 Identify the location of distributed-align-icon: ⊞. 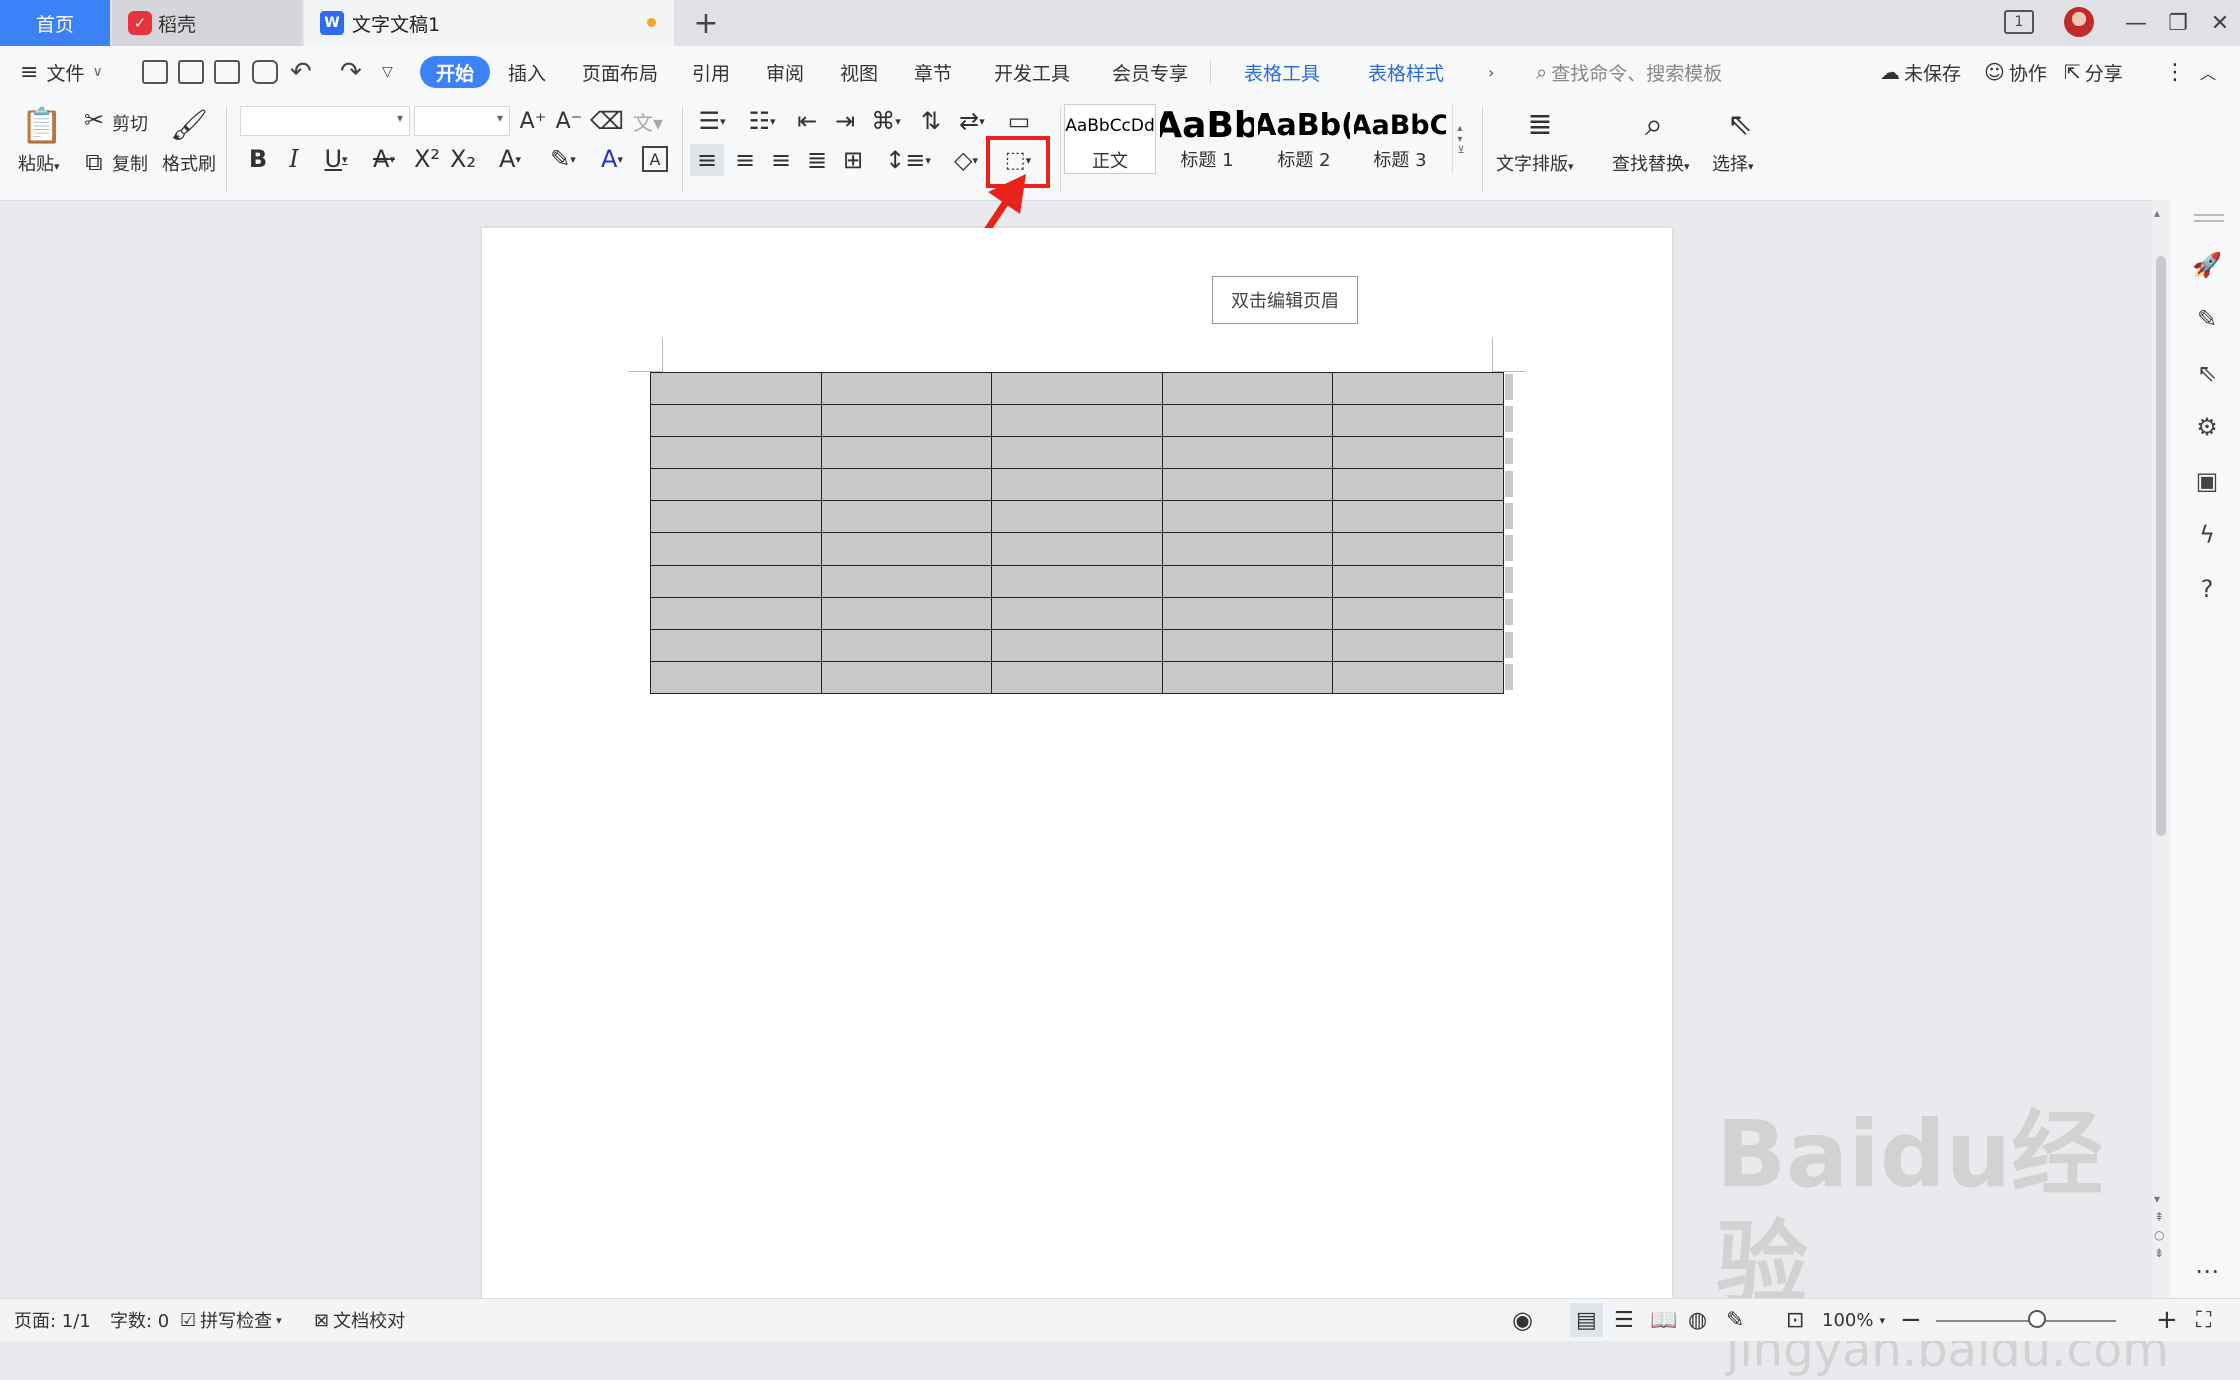
(853, 160).